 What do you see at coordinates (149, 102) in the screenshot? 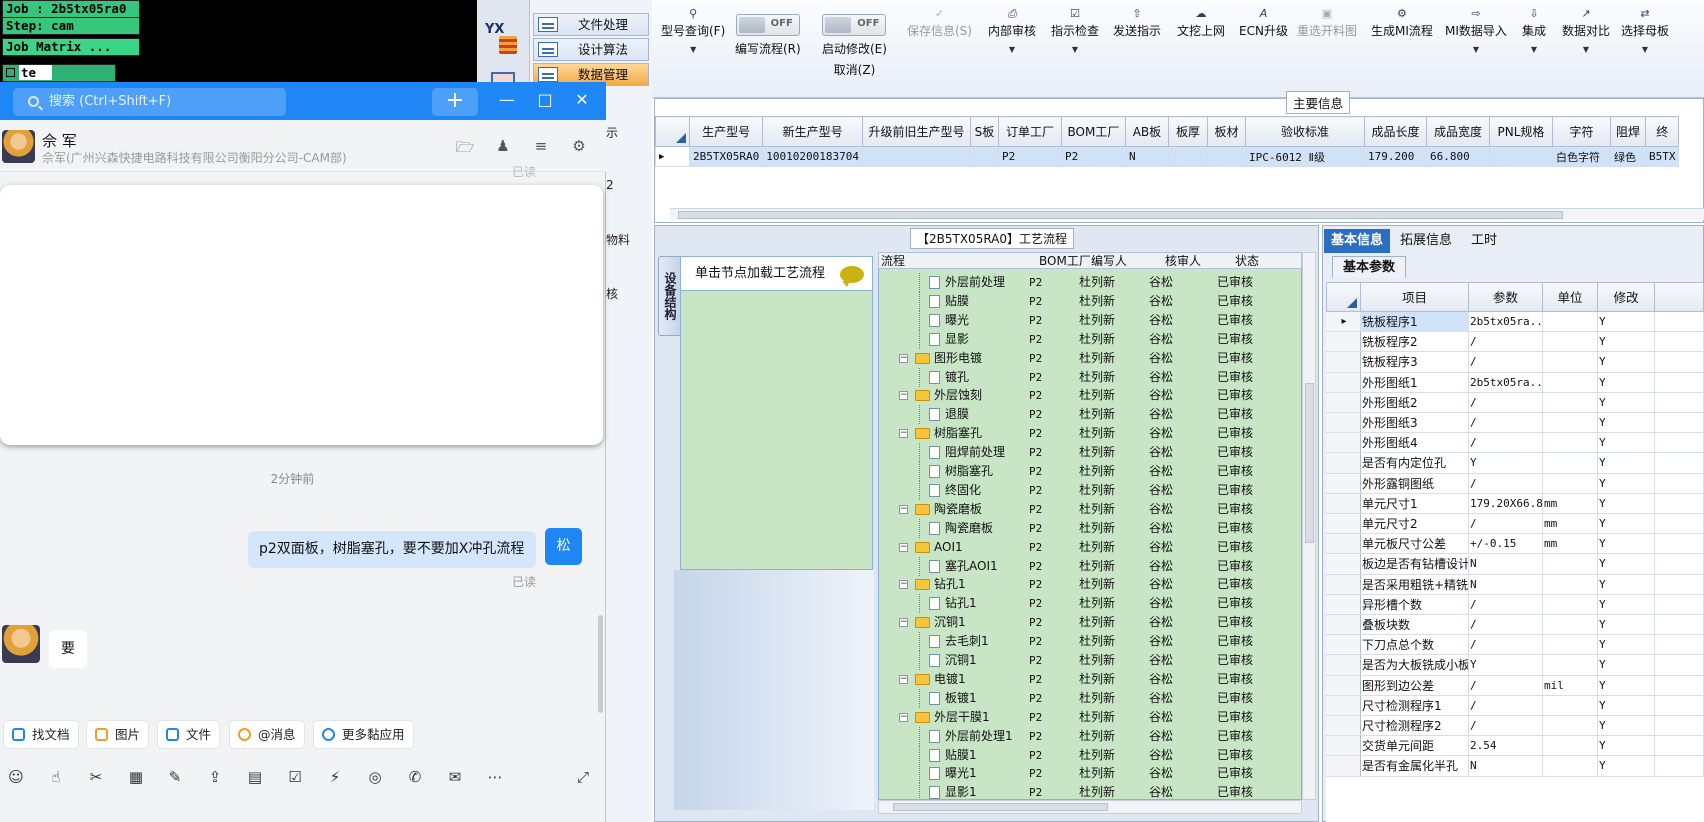
I see `chat-search-input: 搜索 (Ctrl+Shift+F)` at bounding box center [149, 102].